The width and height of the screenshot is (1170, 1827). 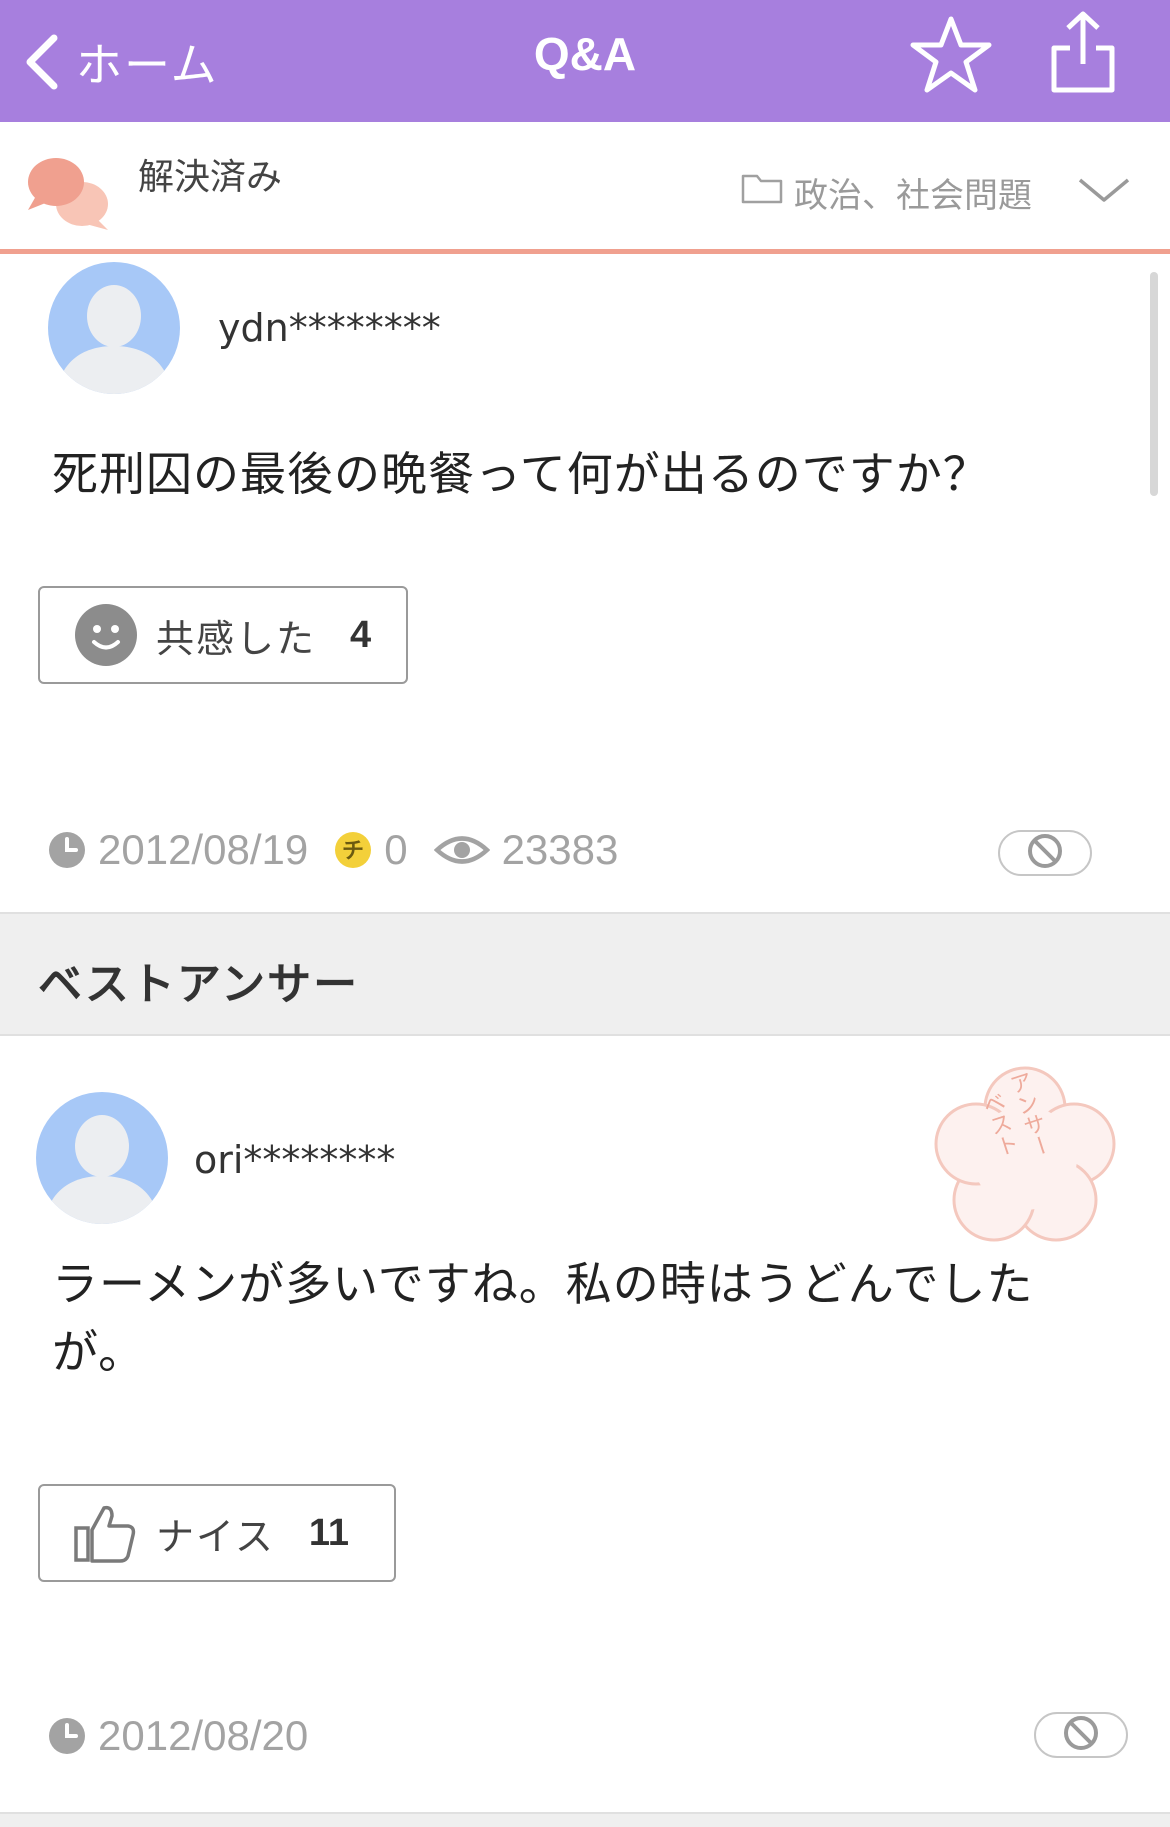 I want to click on question-meta: 2012/08/19 チ 0 23383, so click(x=333, y=850).